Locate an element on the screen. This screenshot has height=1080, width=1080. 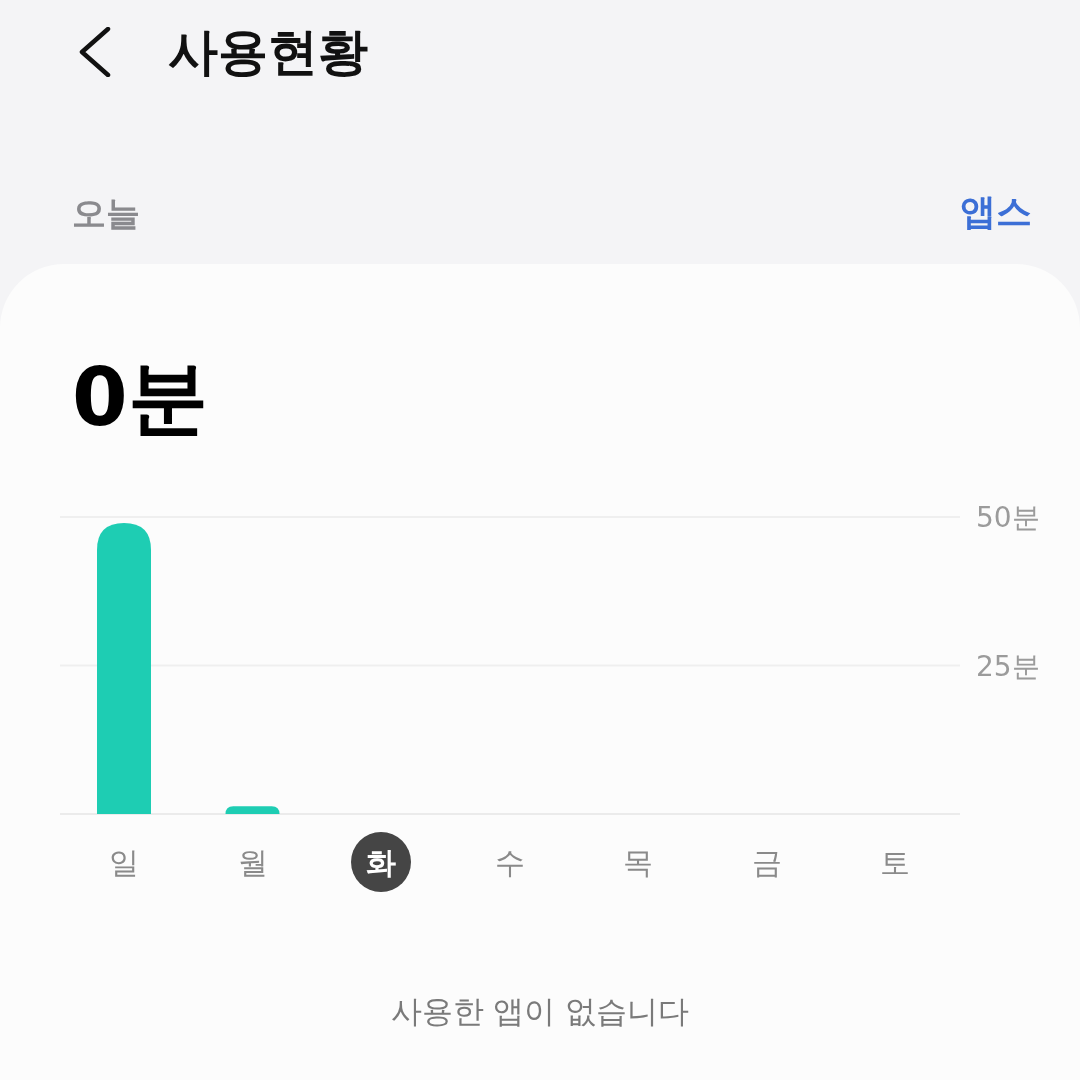
day-tab: 목 is located at coordinates (638, 862).